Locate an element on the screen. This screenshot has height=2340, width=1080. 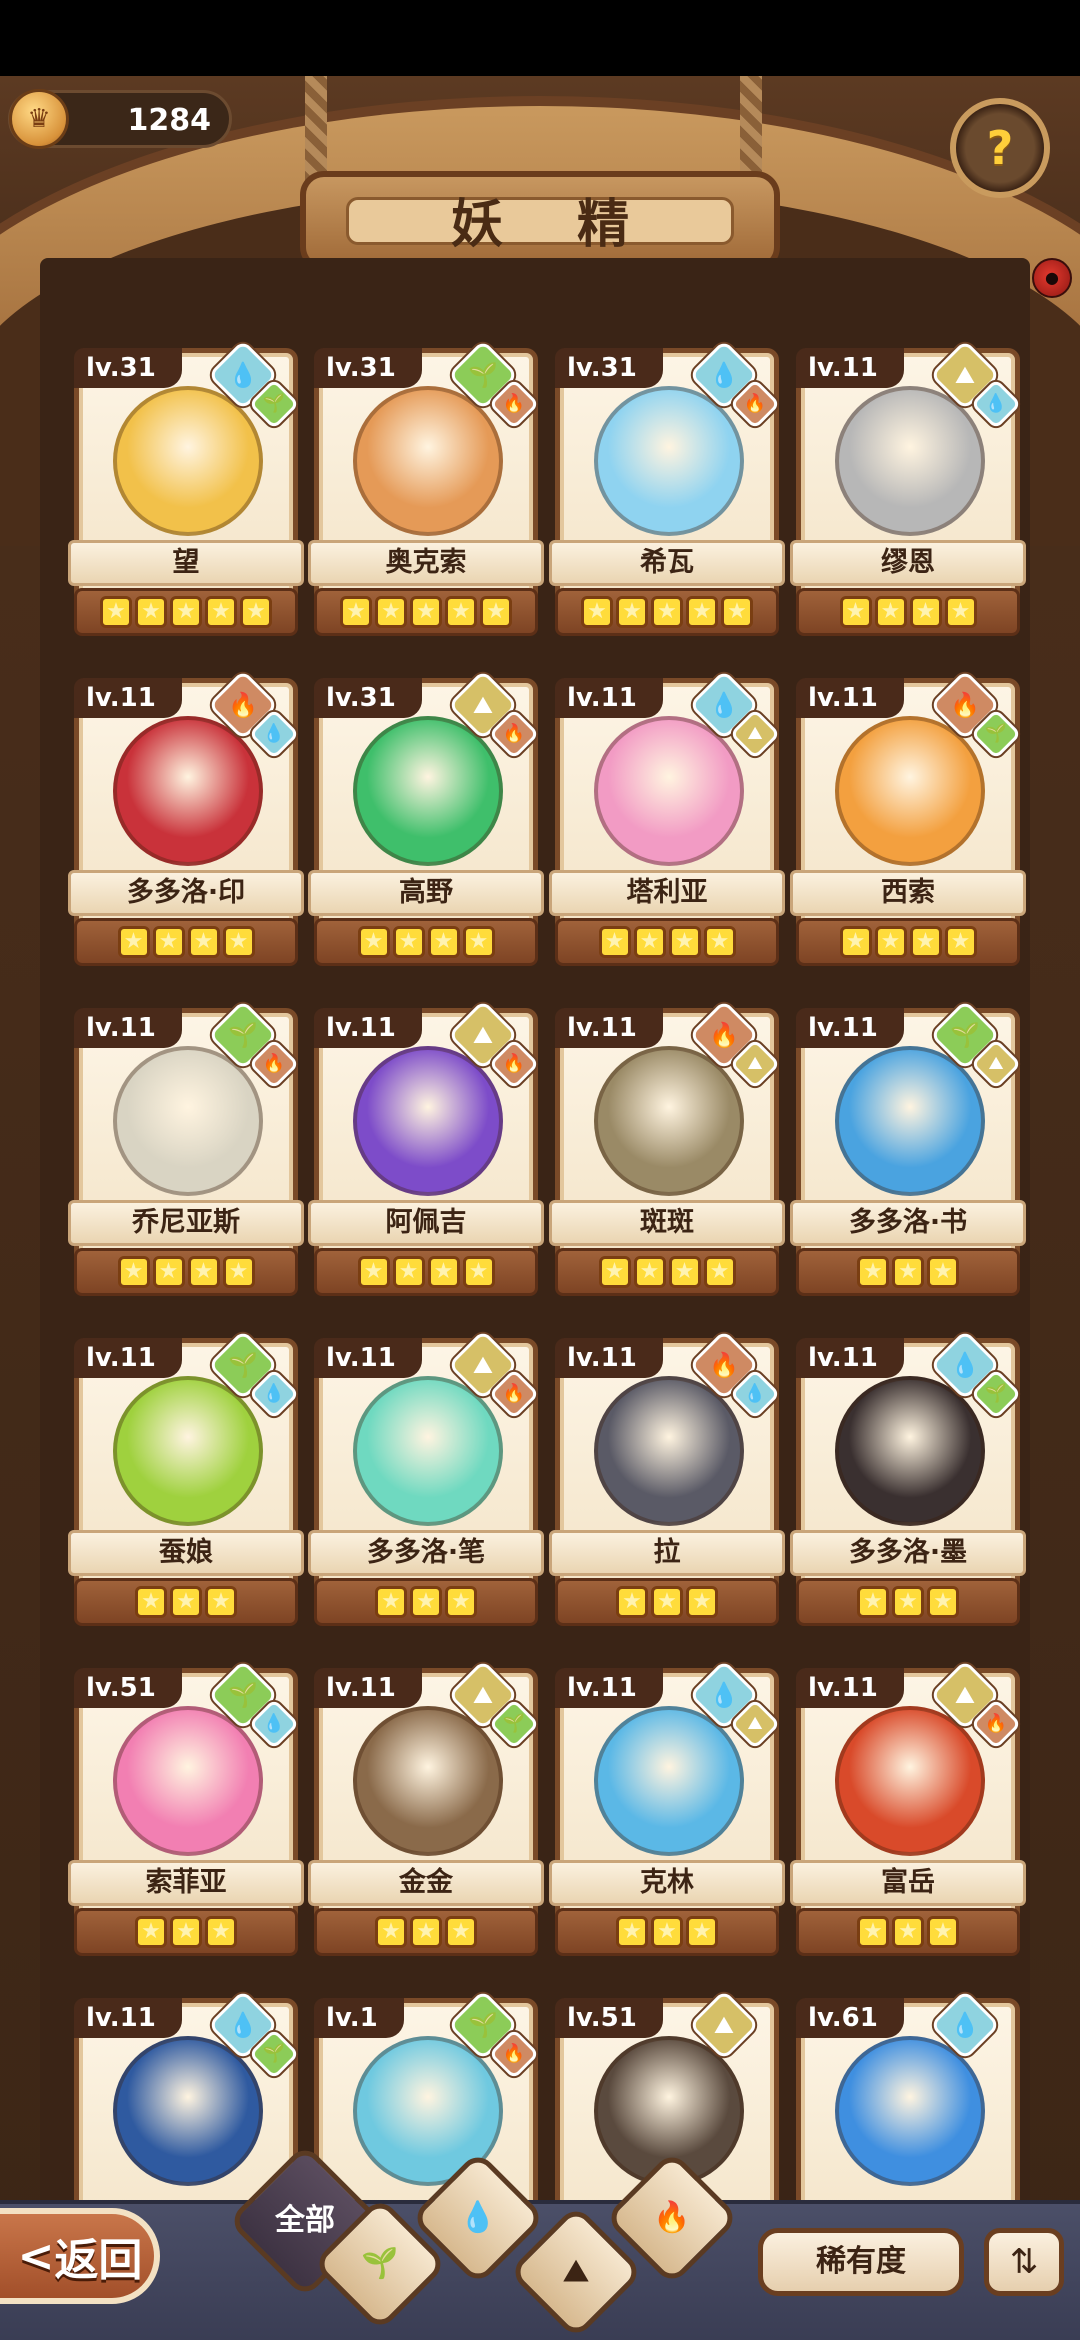
fairy-card: lv.11 🔥 💧 拉 ★ ★ ★ is located at coordinates (667, 1479).